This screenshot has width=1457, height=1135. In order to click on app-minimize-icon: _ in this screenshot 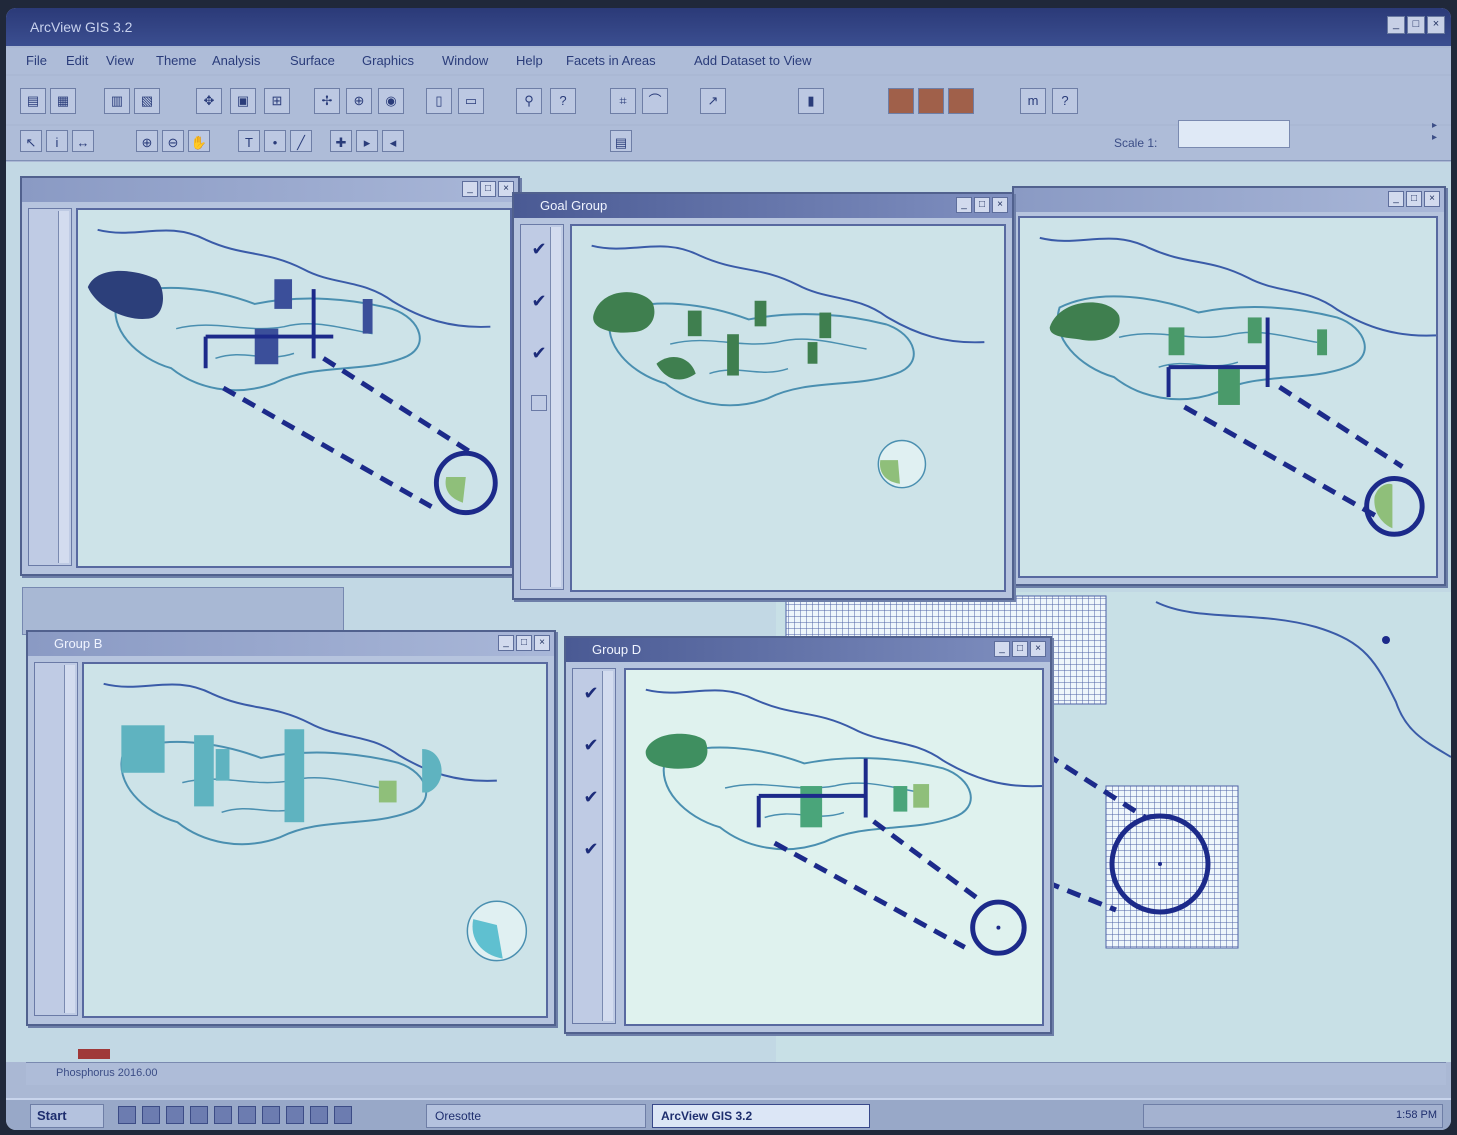, I will do `click(1396, 25)`.